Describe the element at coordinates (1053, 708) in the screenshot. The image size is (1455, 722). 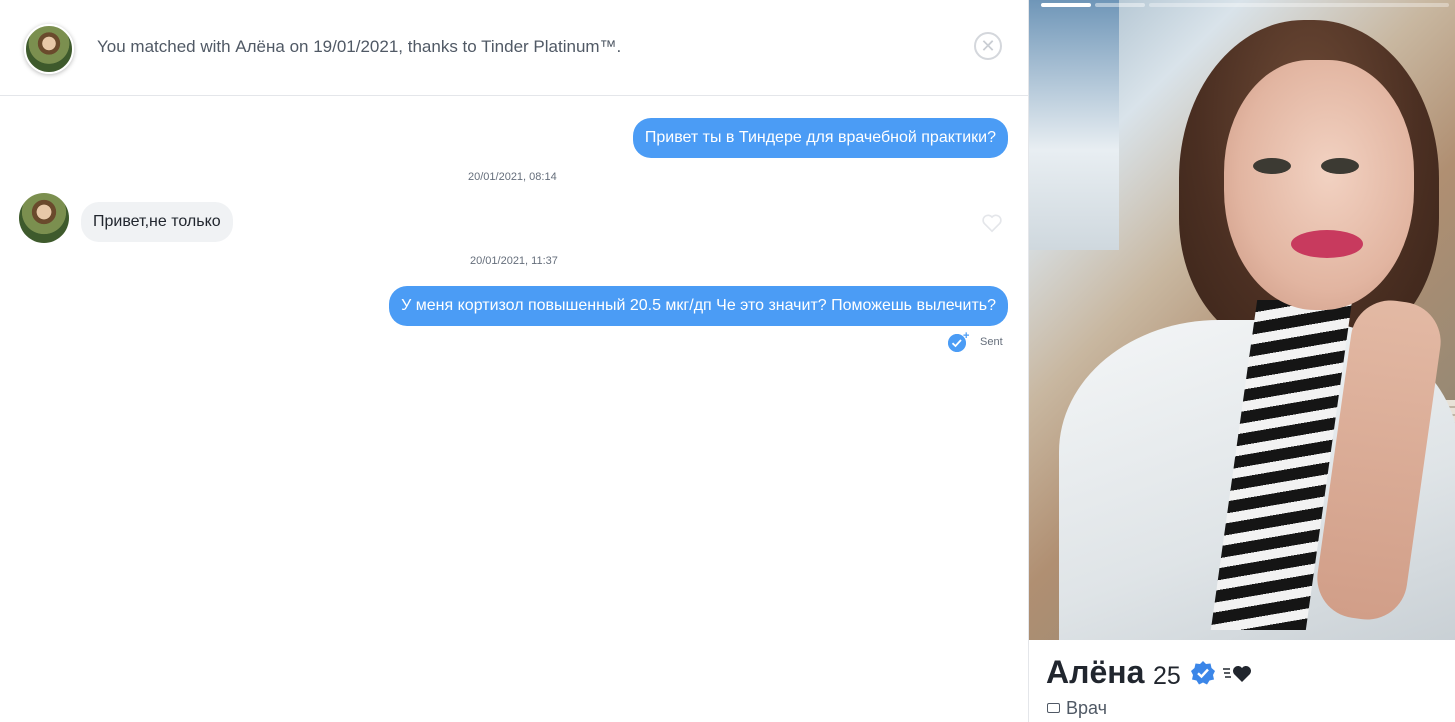
I see `briefcase-icon` at that location.